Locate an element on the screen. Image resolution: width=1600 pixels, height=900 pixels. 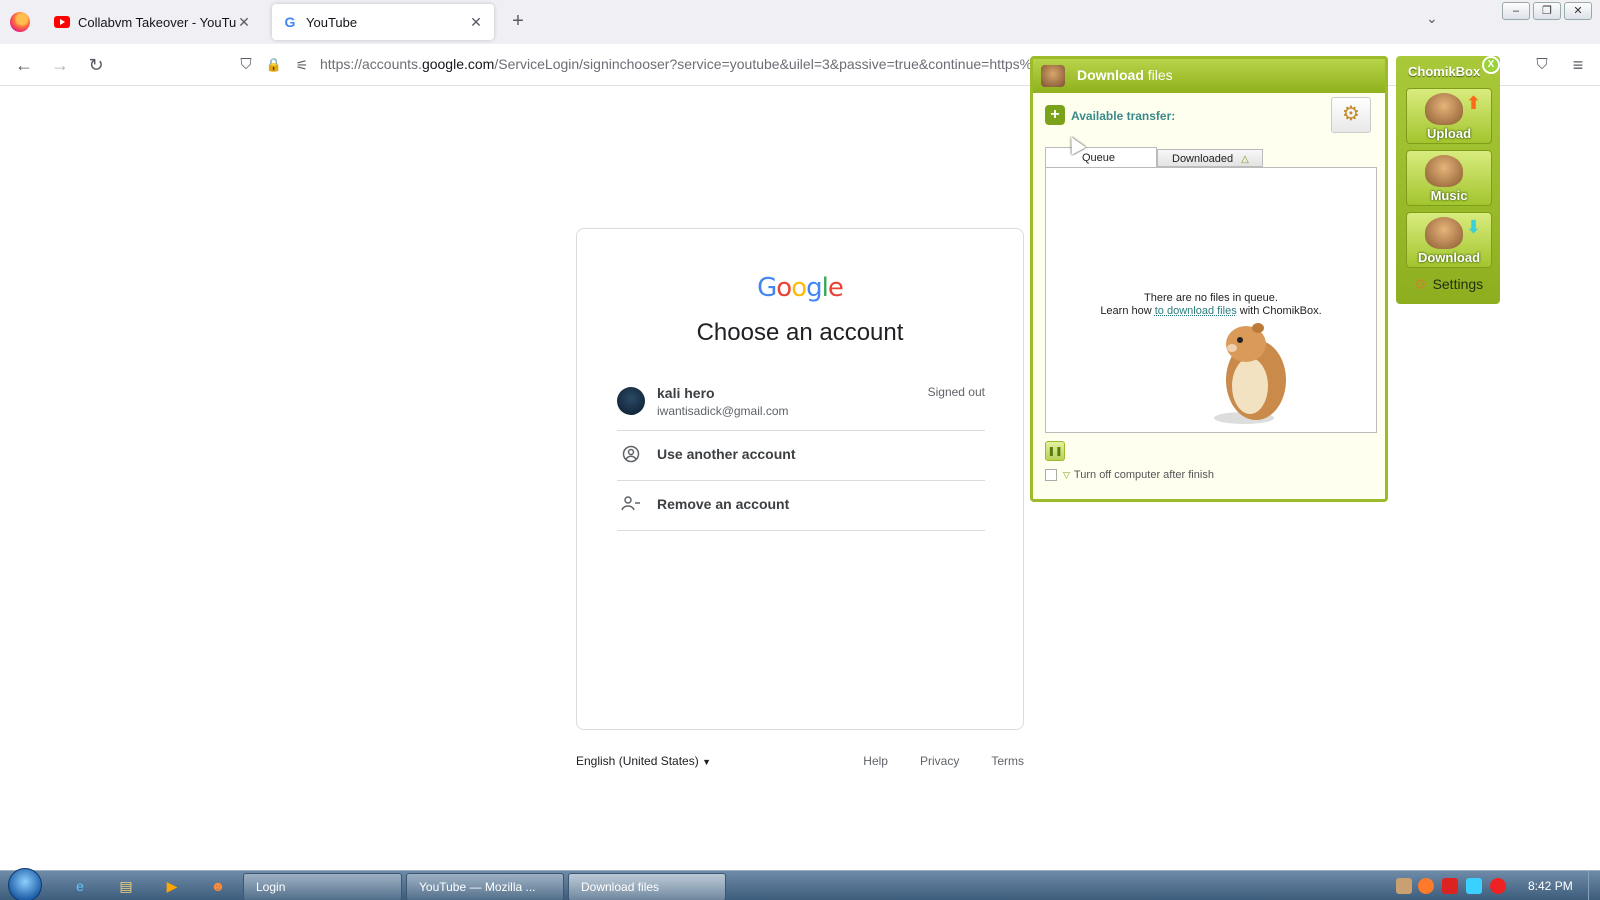
settings-button: ⚙ Settings is located at coordinates (1448, 284).